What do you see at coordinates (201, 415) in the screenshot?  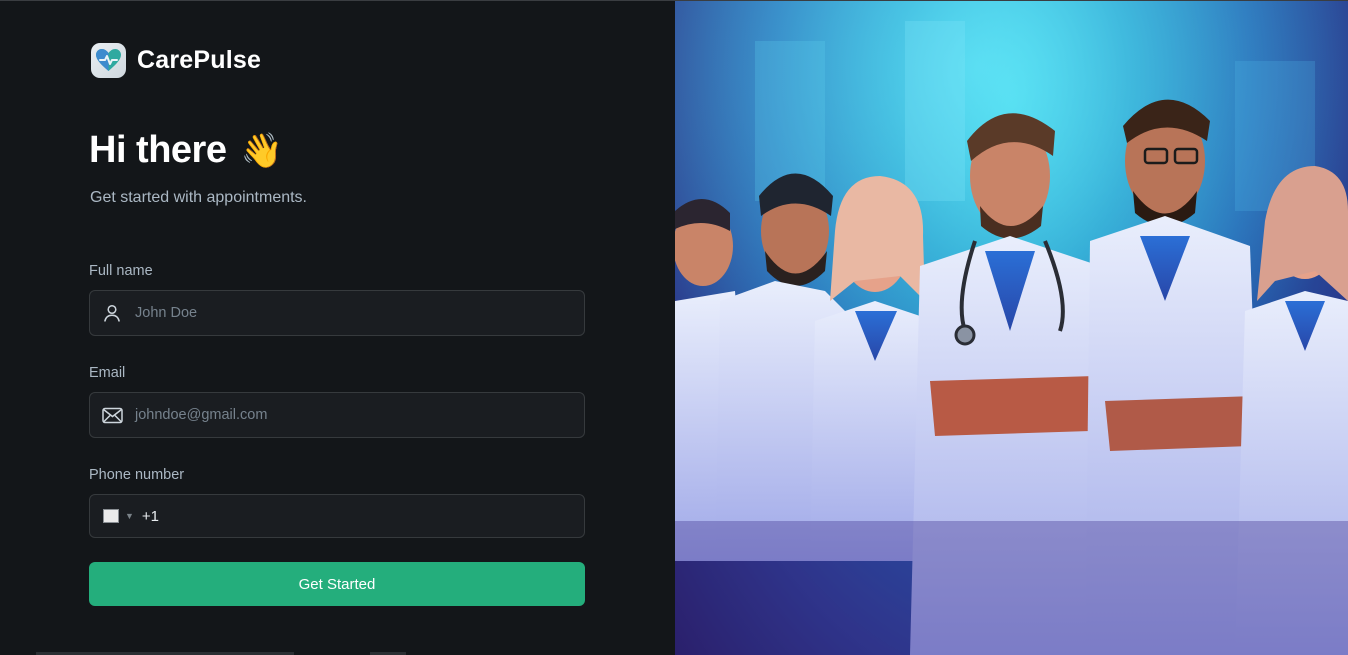 I see `email-placeholder: johndoe@gmail.com` at bounding box center [201, 415].